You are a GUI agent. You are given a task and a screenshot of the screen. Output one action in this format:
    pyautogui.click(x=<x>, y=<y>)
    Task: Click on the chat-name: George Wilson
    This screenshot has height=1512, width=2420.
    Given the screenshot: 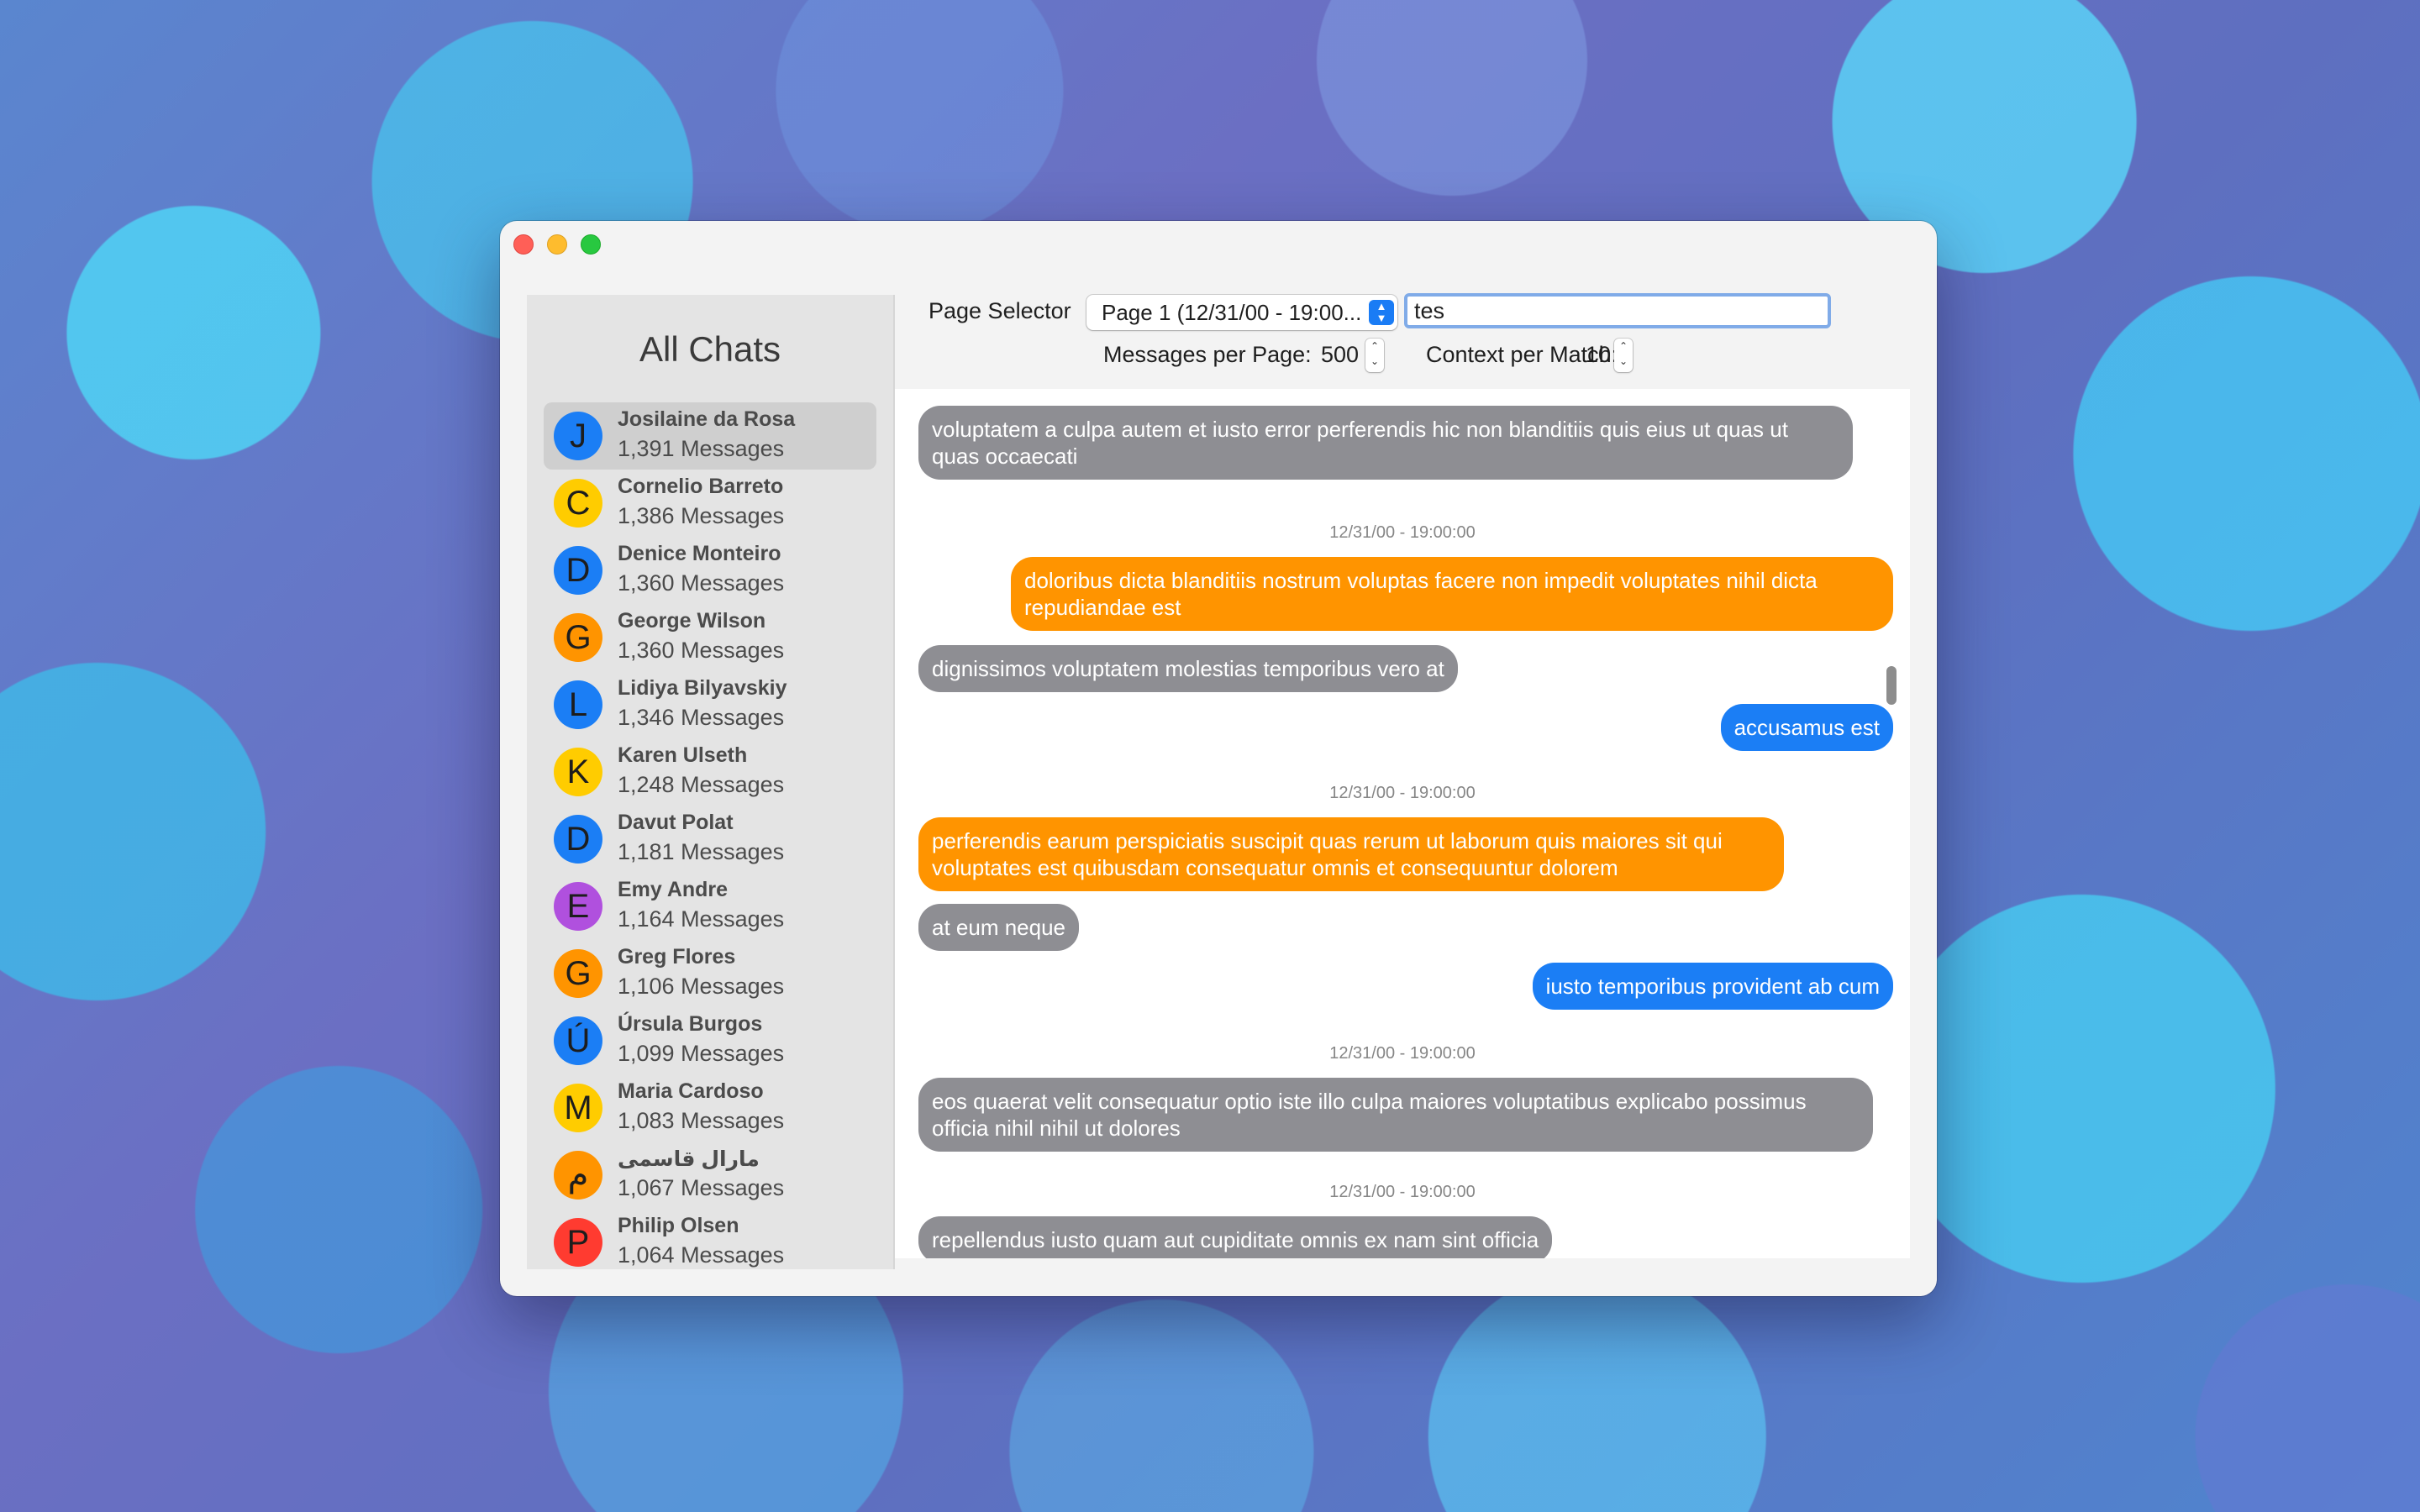 What is the action you would take?
    pyautogui.click(x=692, y=621)
    